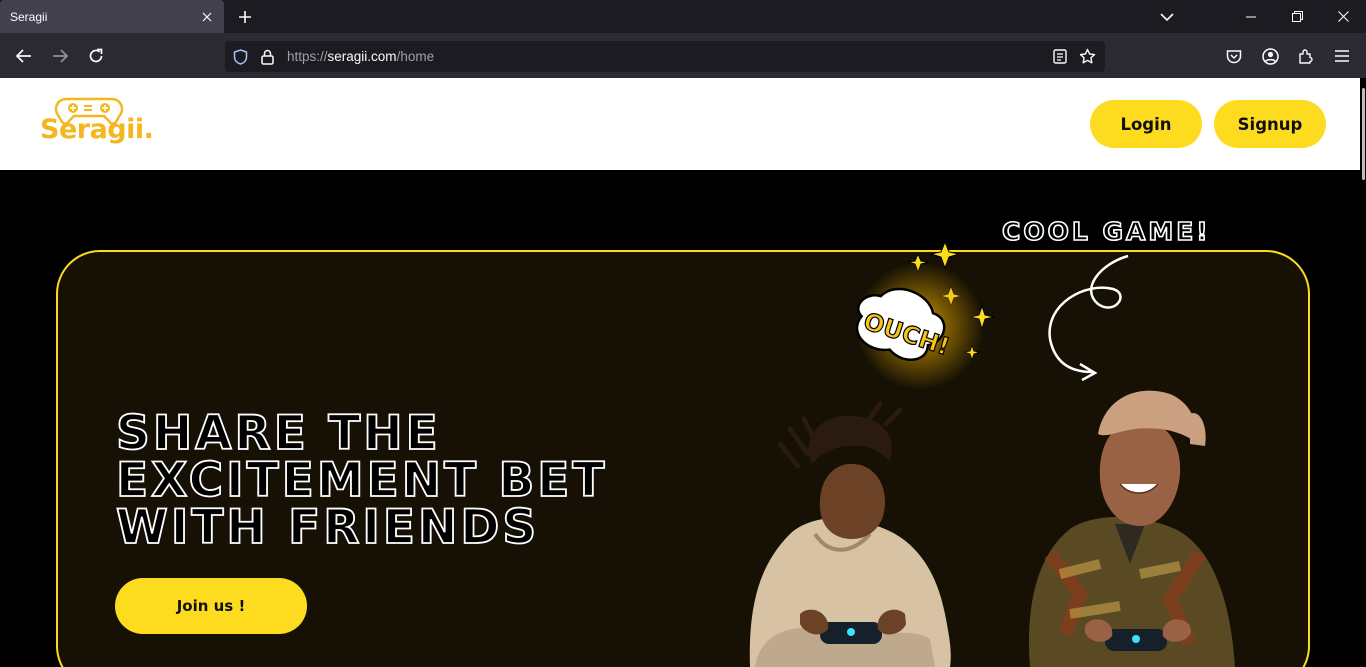 The width and height of the screenshot is (1366, 667). Describe the element at coordinates (29, 16) in the screenshot. I see `tab-title: Seragii` at that location.